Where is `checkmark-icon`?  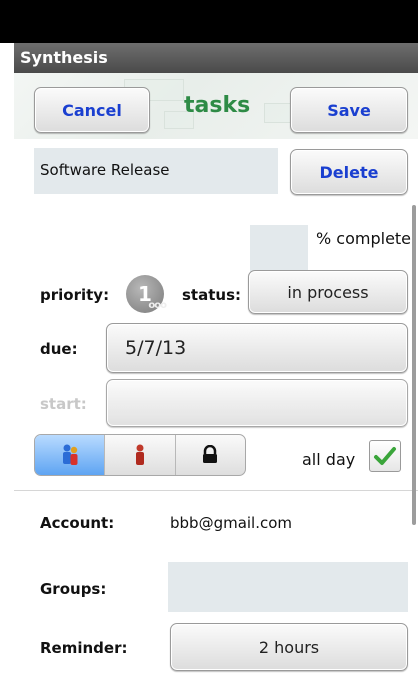 checkmark-icon is located at coordinates (385, 456).